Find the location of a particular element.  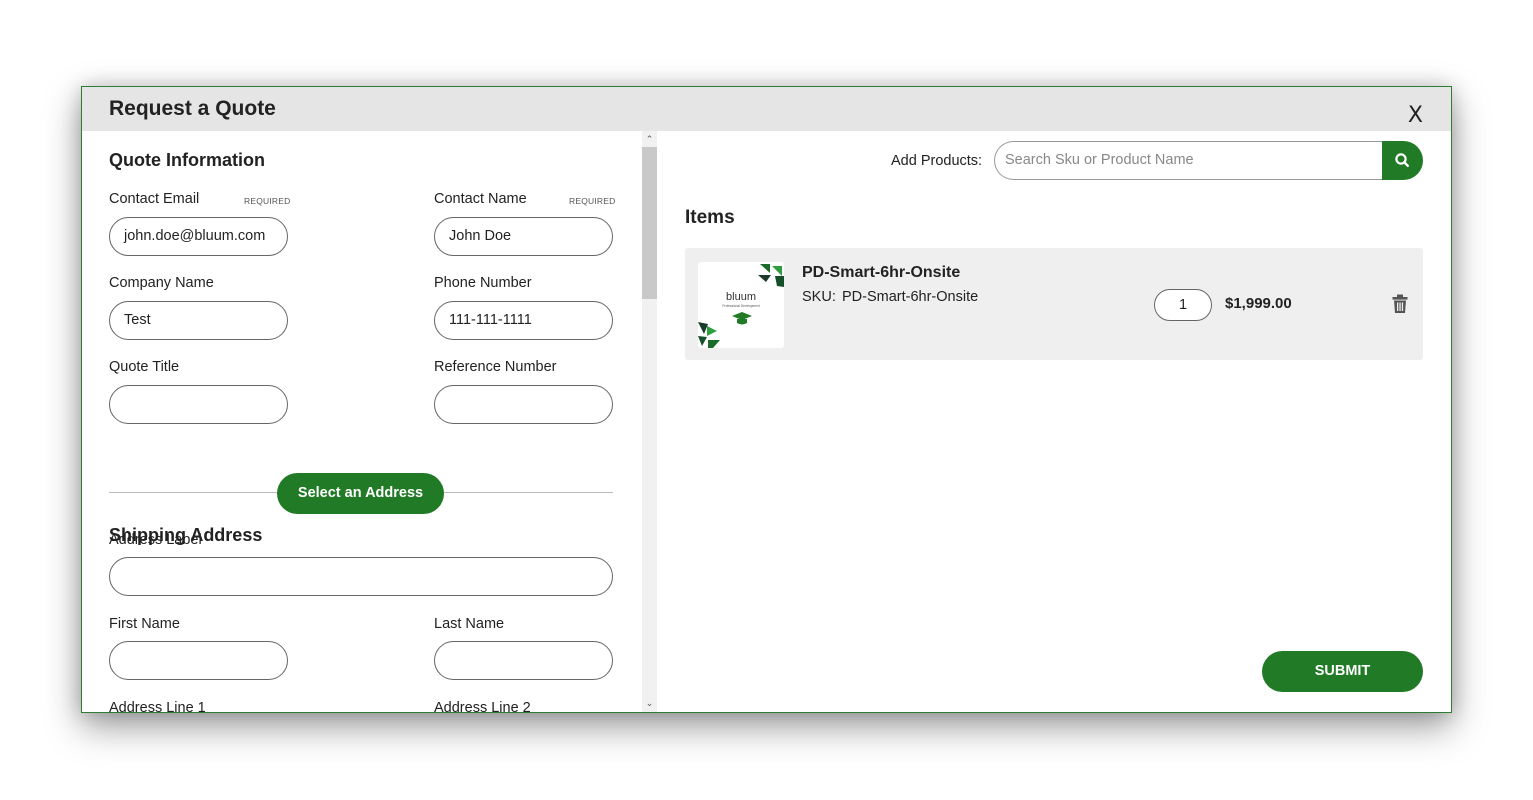

close-button: X is located at coordinates (1415, 115).